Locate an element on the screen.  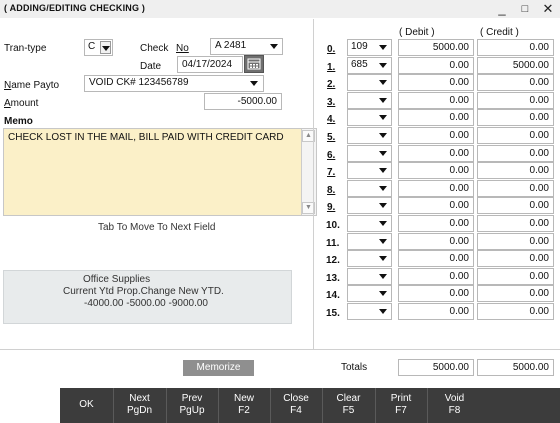
ok-button: OK is located at coordinates (86, 405).